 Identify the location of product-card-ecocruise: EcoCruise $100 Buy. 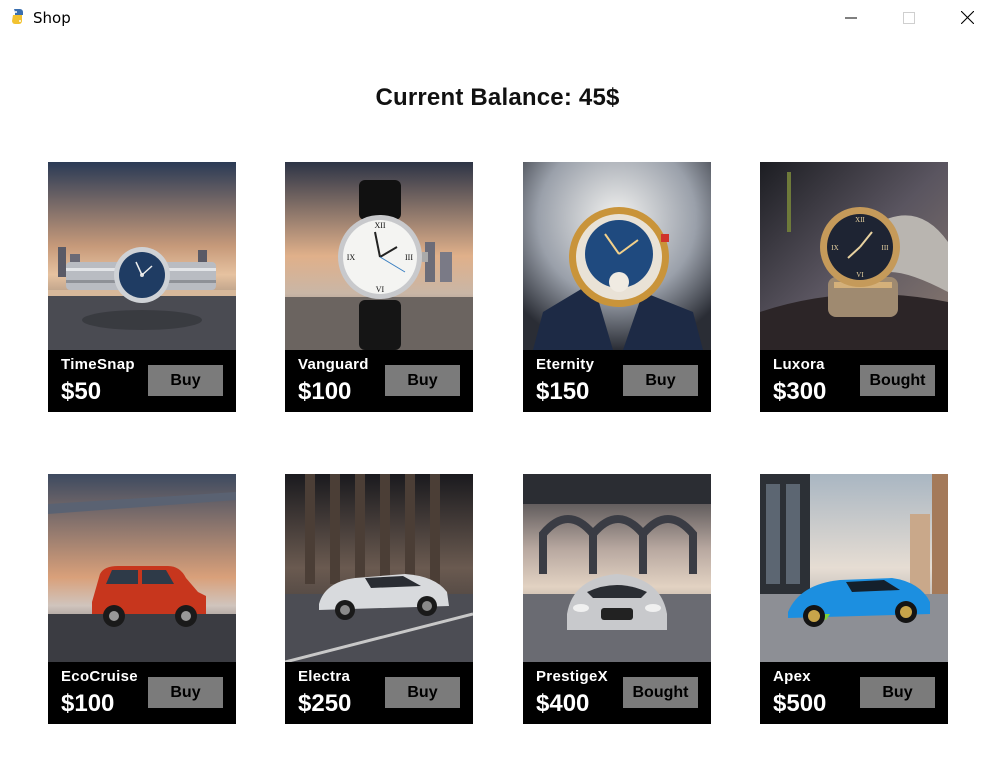
(142, 599).